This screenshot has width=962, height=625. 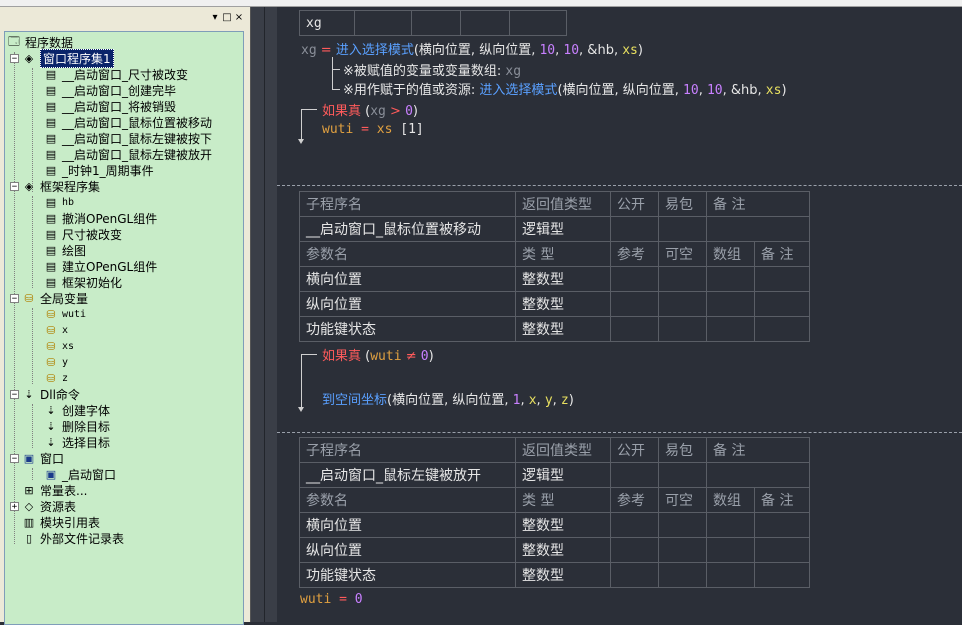 I want to click on tree-item-dll: ⇣ 删除目标, so click(x=77, y=426).